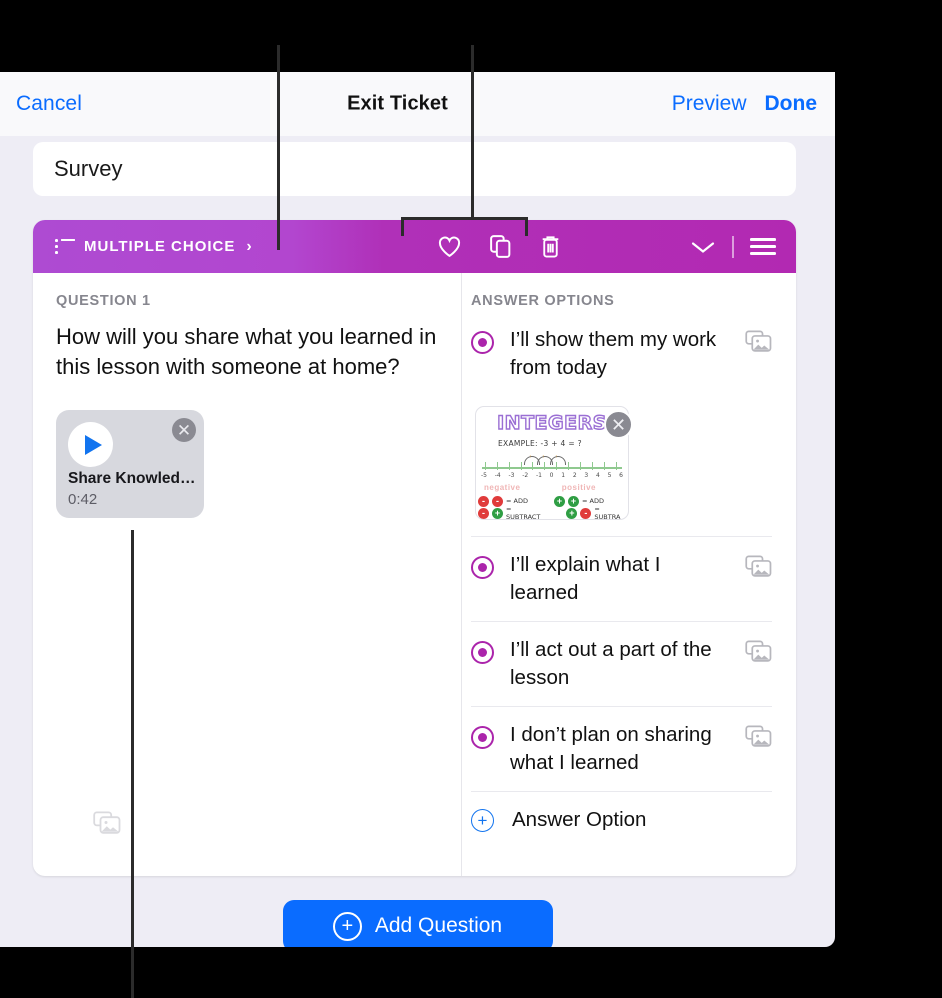 This screenshot has width=942, height=998. I want to click on chevron-right-icon: ›, so click(249, 246).